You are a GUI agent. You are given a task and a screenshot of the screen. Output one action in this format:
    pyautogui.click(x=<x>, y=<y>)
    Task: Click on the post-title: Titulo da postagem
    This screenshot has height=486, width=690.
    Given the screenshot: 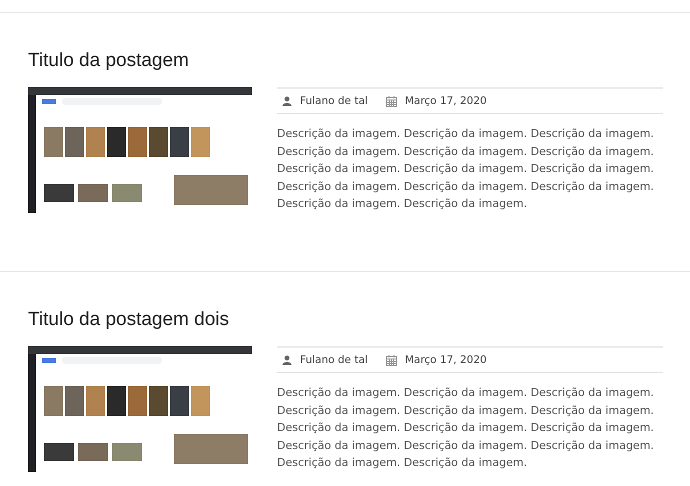 What is the action you would take?
    pyautogui.click(x=109, y=61)
    